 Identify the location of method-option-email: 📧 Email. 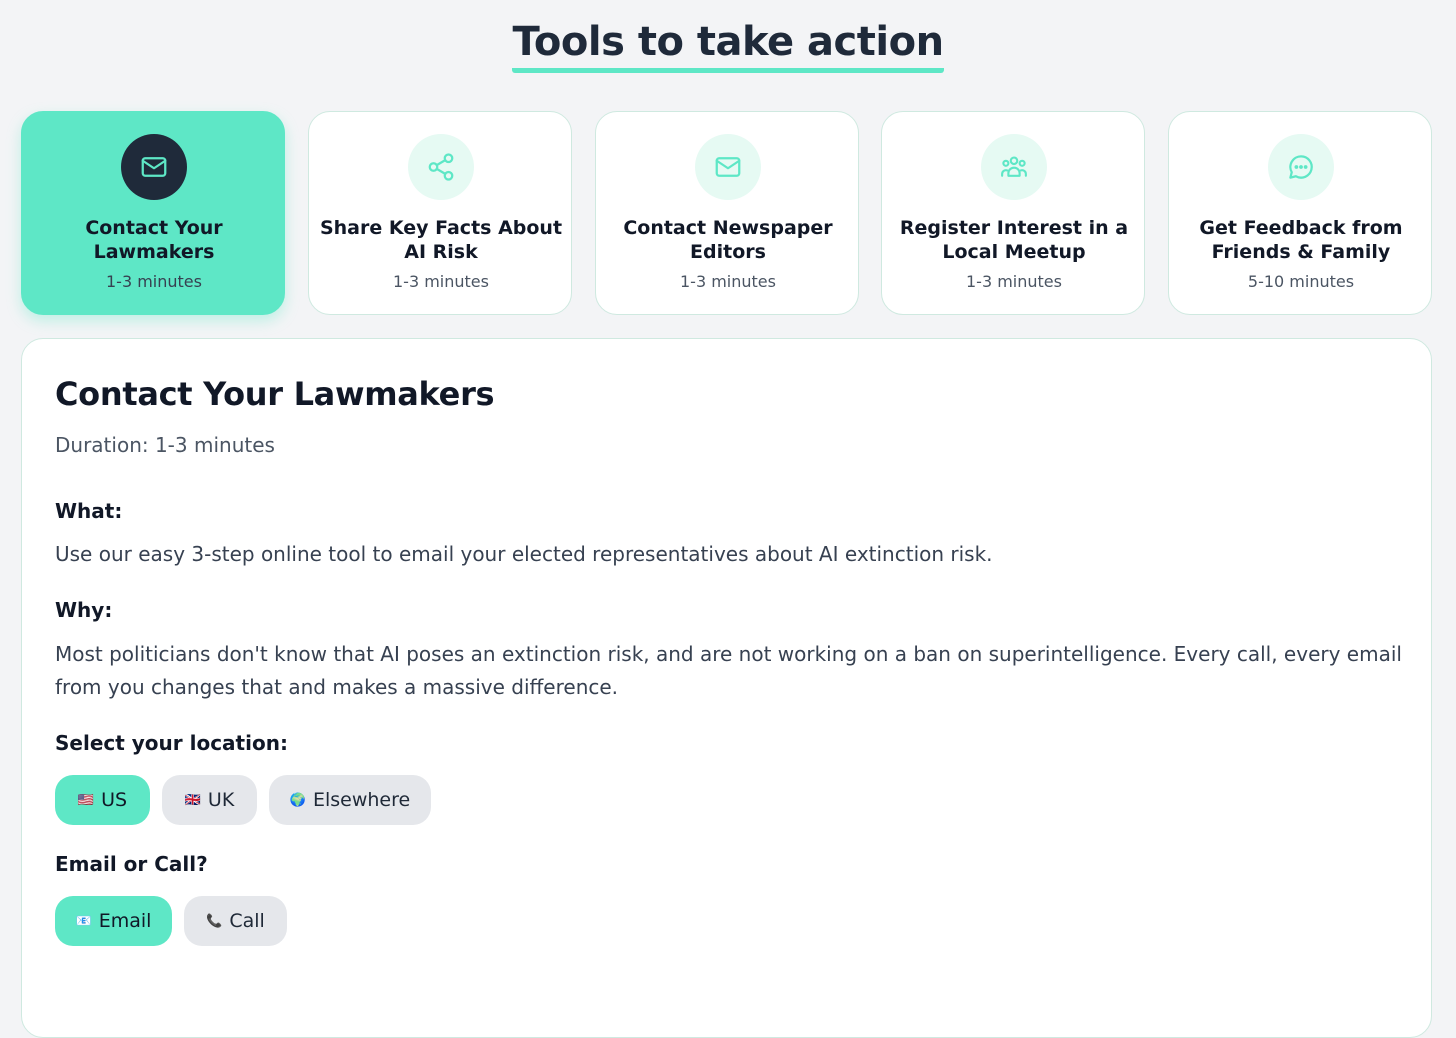
(113, 921).